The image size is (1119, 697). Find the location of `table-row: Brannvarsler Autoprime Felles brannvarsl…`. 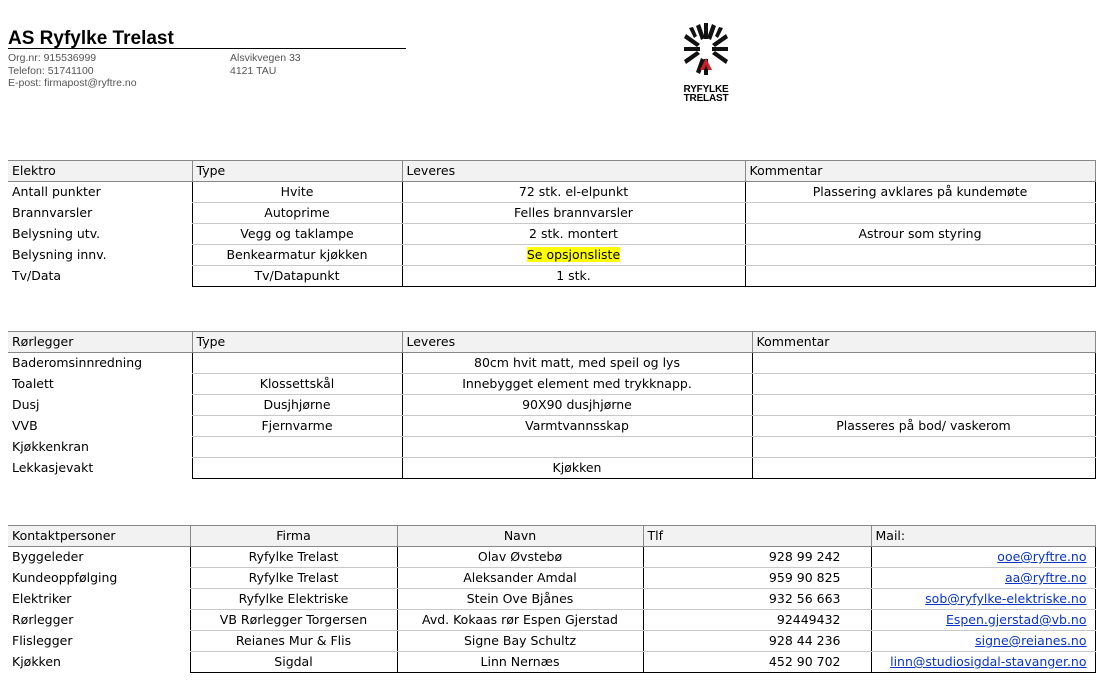

table-row: Brannvarsler Autoprime Felles brannvarsl… is located at coordinates (552, 213).